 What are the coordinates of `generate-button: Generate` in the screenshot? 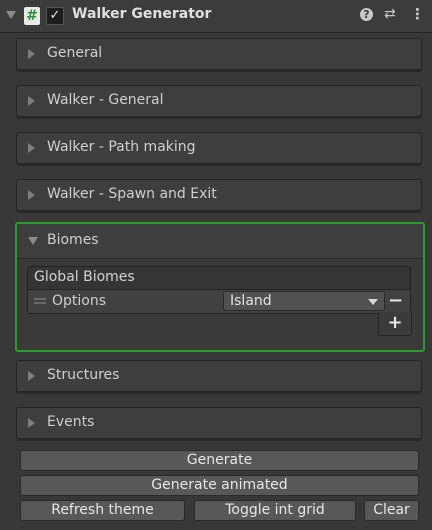 It's located at (219, 460).